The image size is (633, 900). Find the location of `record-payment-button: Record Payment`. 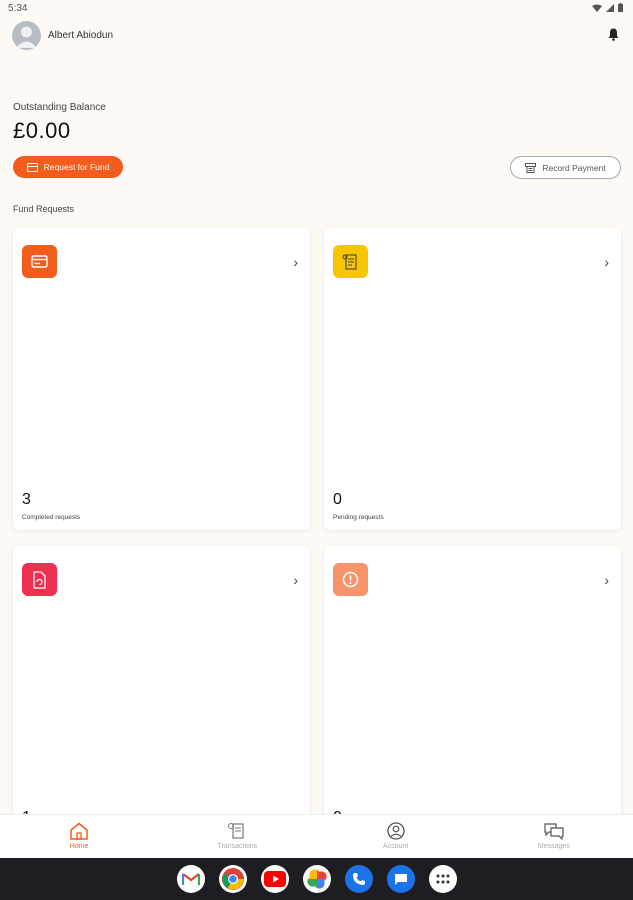

record-payment-button: Record Payment is located at coordinates (565, 167).